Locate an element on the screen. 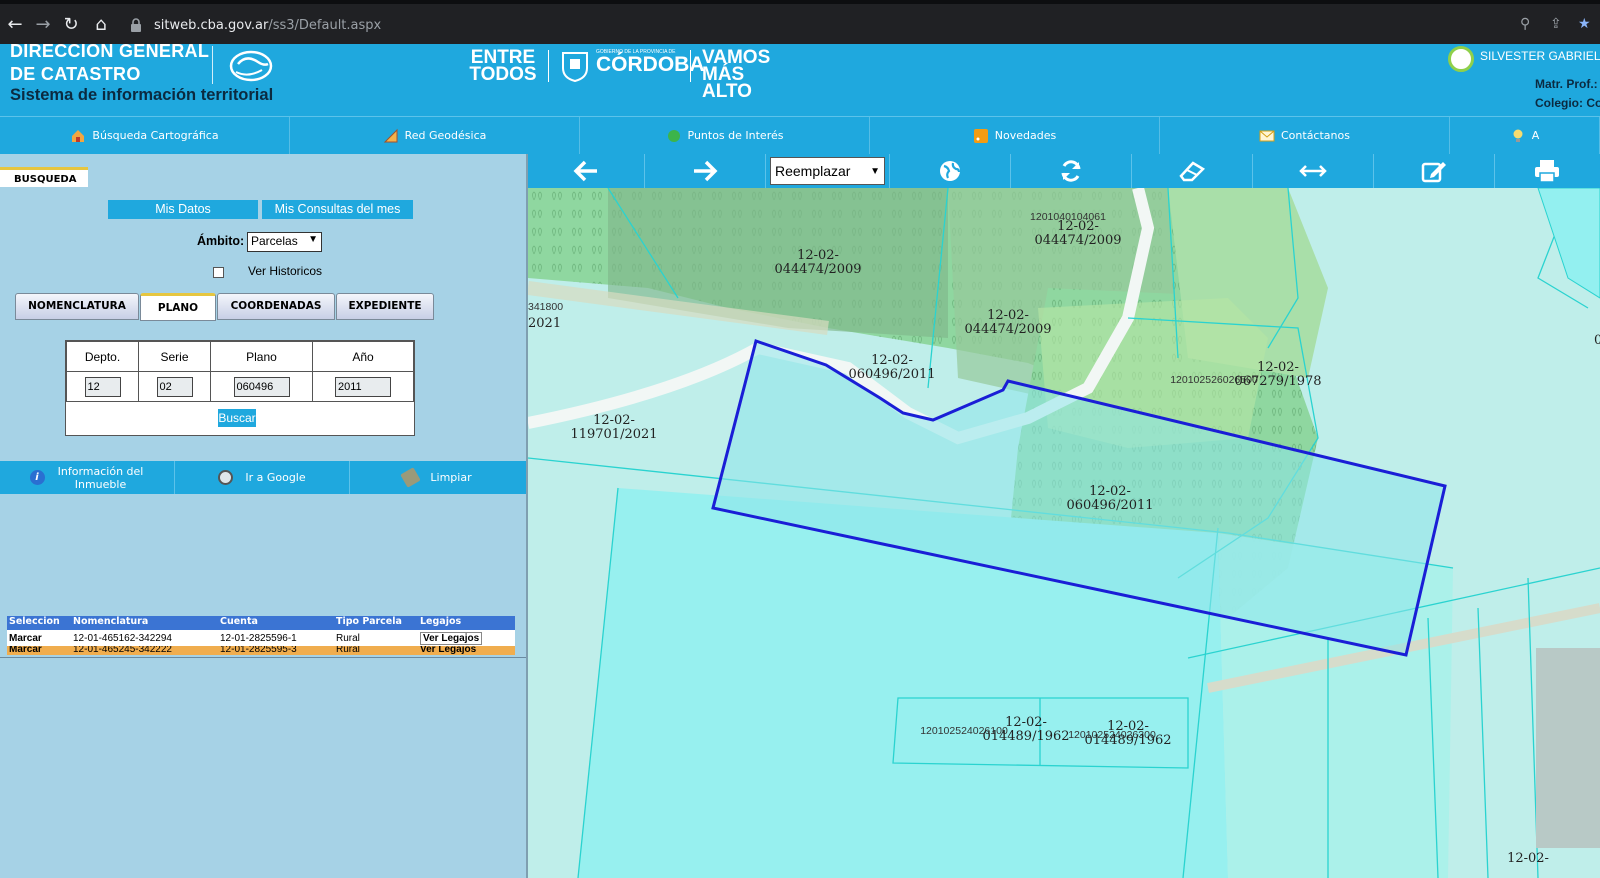  tab-nomenclatura: NOMENCLATURA is located at coordinates (77, 306).